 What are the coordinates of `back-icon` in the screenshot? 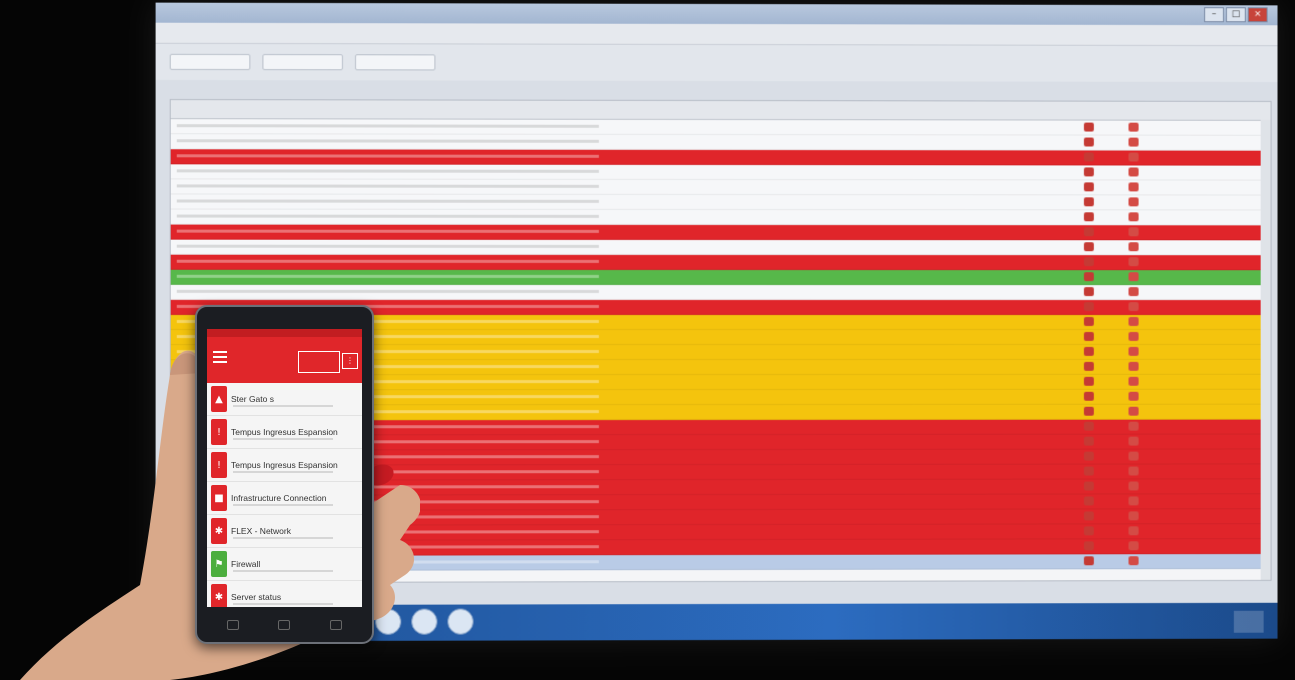 It's located at (232, 625).